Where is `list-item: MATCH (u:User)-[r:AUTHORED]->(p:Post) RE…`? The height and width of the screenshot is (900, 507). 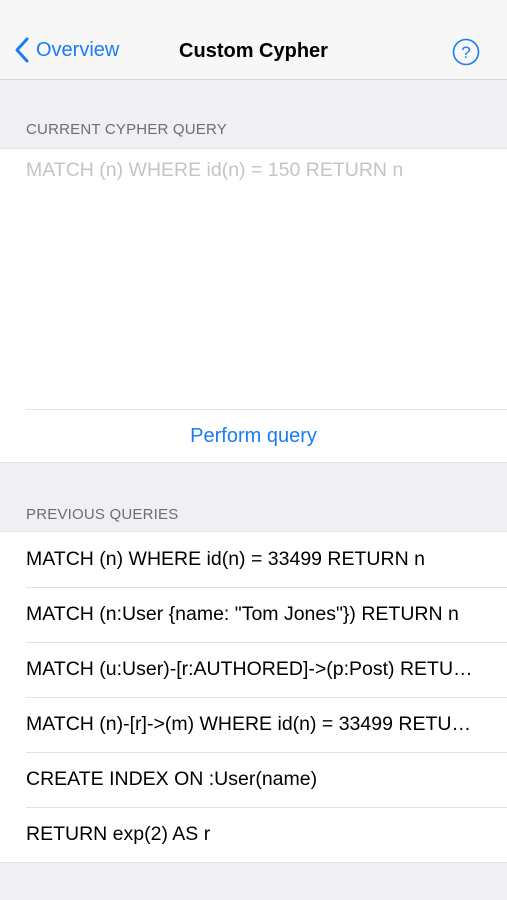 list-item: MATCH (u:User)-[r:AUTHORED]->(p:Post) RE… is located at coordinates (253, 669).